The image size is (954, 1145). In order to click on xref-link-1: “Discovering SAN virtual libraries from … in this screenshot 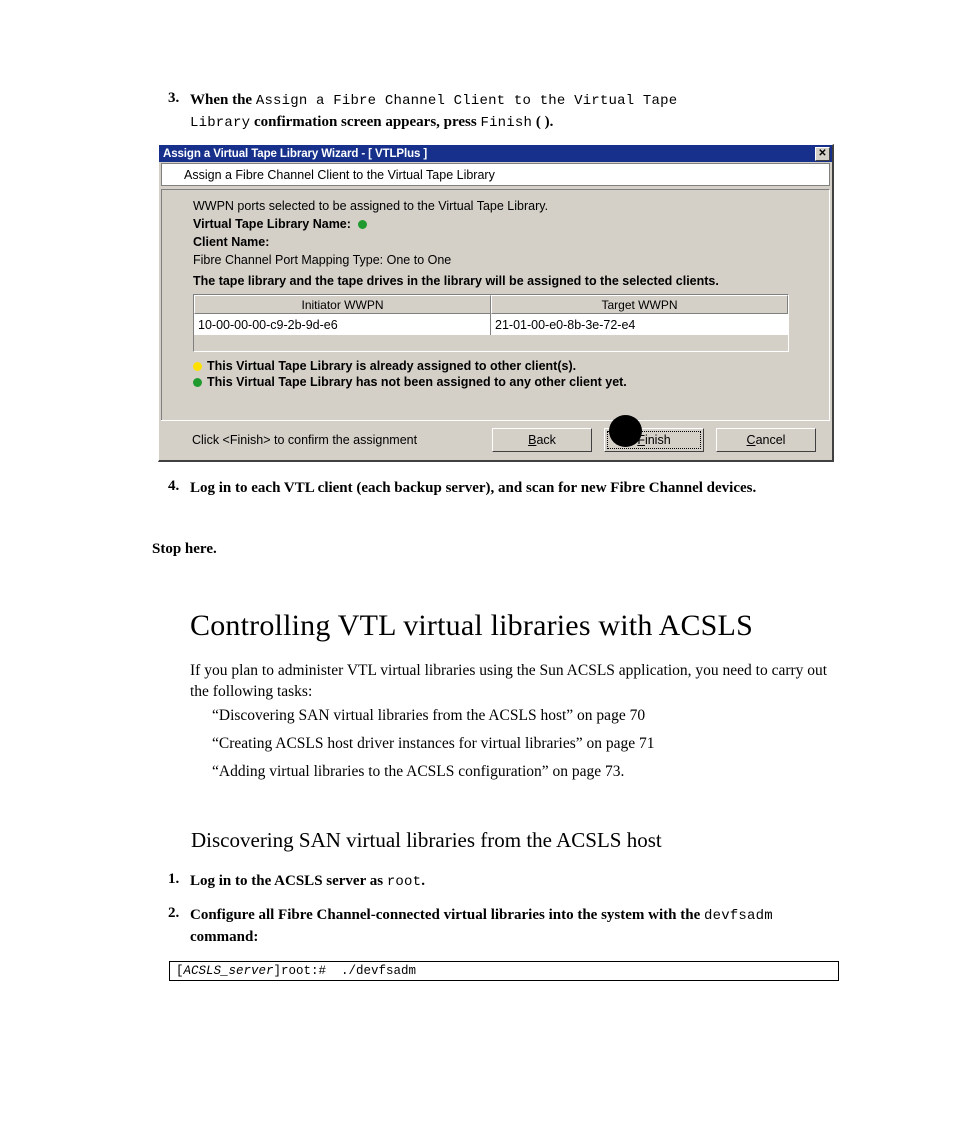, I will do `click(428, 716)`.